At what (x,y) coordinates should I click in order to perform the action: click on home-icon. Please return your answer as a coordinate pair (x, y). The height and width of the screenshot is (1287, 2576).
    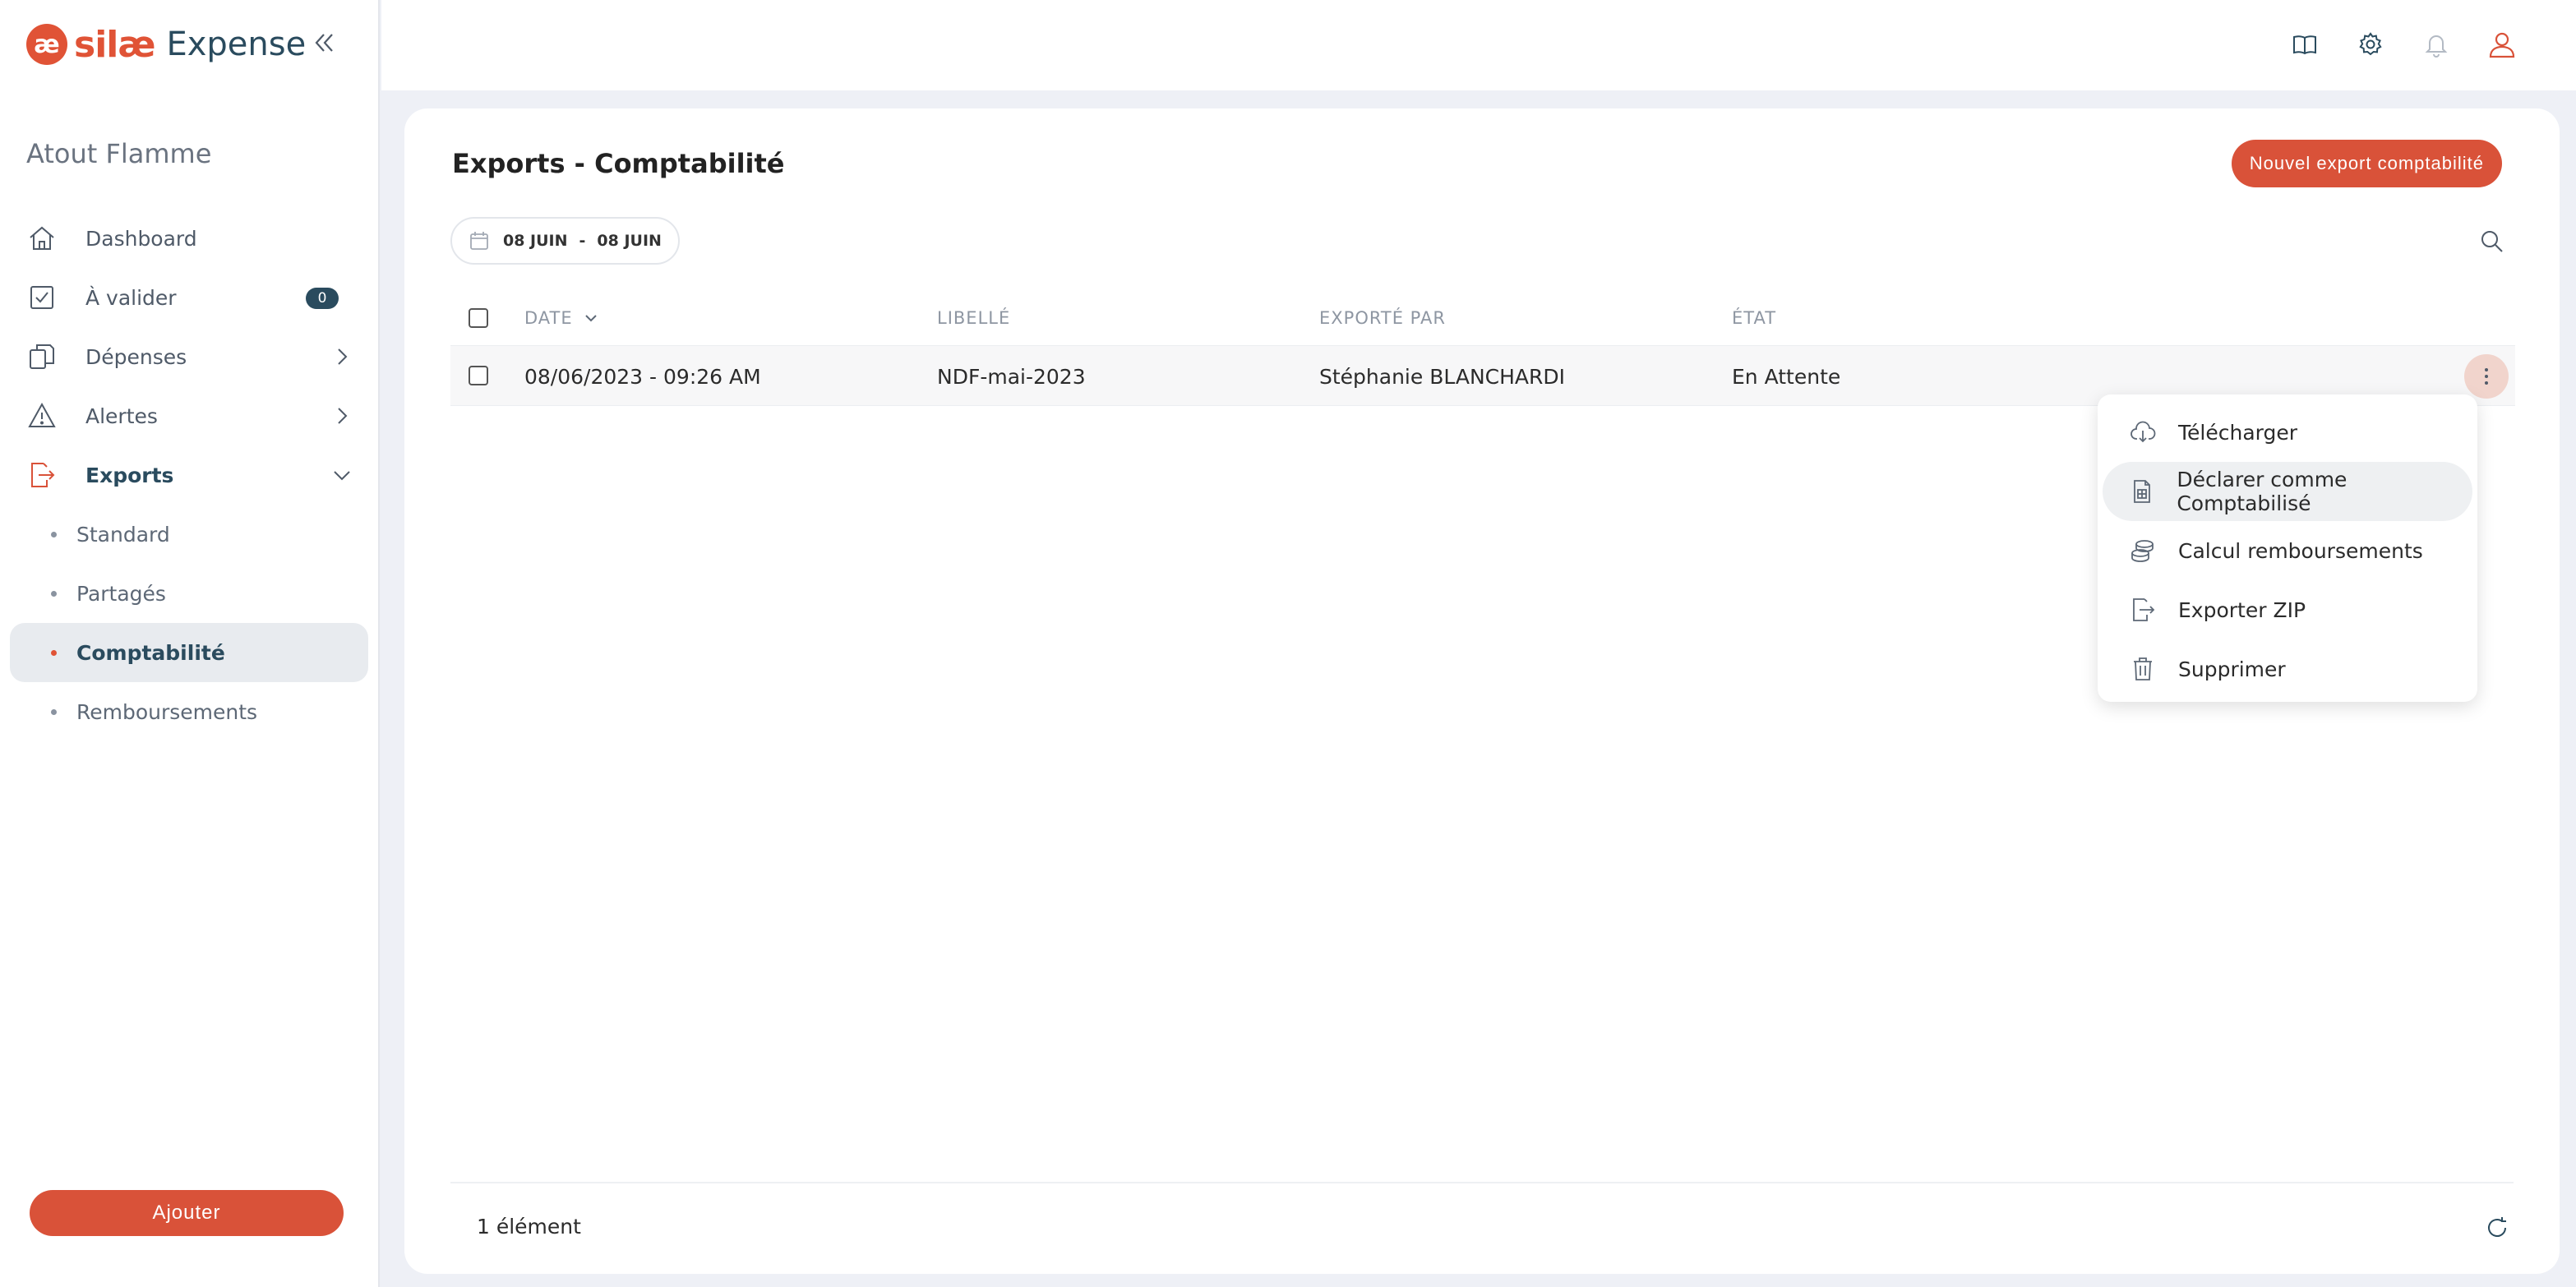
    Looking at the image, I should click on (42, 239).